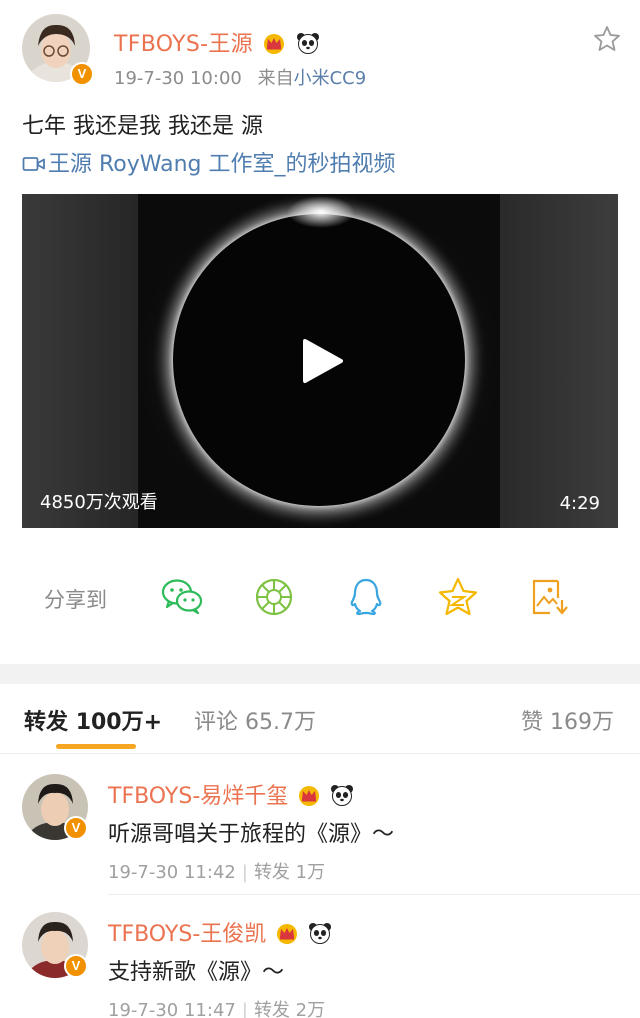 The width and height of the screenshot is (640, 1018). I want to click on repost-meta: 19-7-30 11:42 | 转发 1万, so click(216, 871).